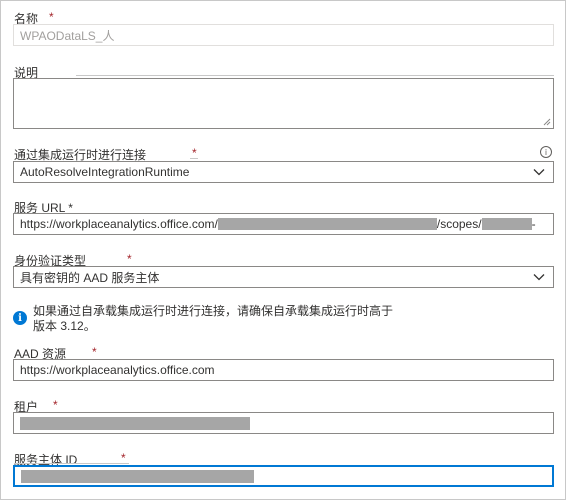 The height and width of the screenshot is (500, 566). Describe the element at coordinates (194, 158) in the screenshot. I see `integration-runtime-divider` at that location.